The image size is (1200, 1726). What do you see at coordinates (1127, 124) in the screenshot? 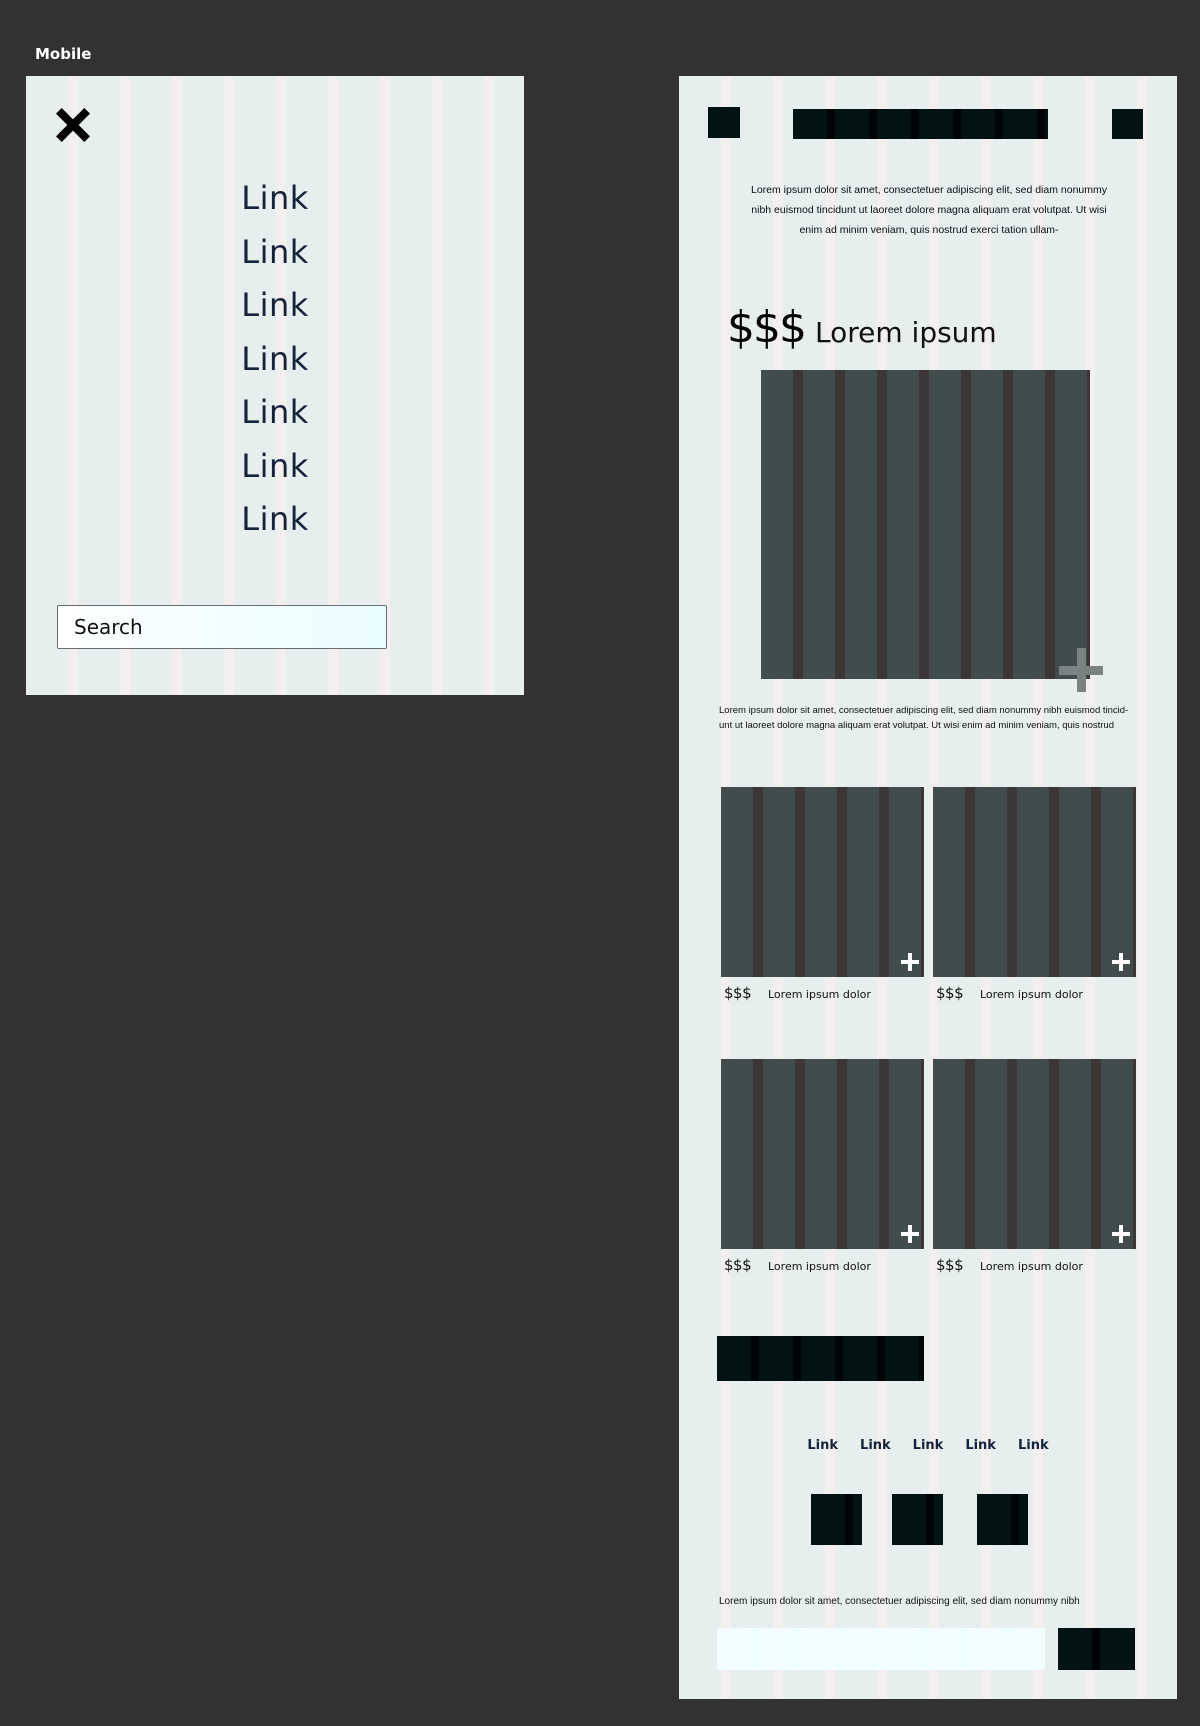
I see `cart-button` at bounding box center [1127, 124].